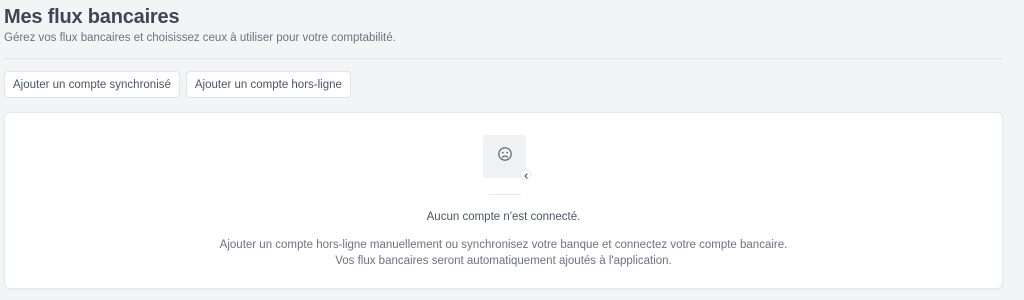 Image resolution: width=1024 pixels, height=300 pixels. Describe the element at coordinates (503, 58) in the screenshot. I see `header-divider` at that location.